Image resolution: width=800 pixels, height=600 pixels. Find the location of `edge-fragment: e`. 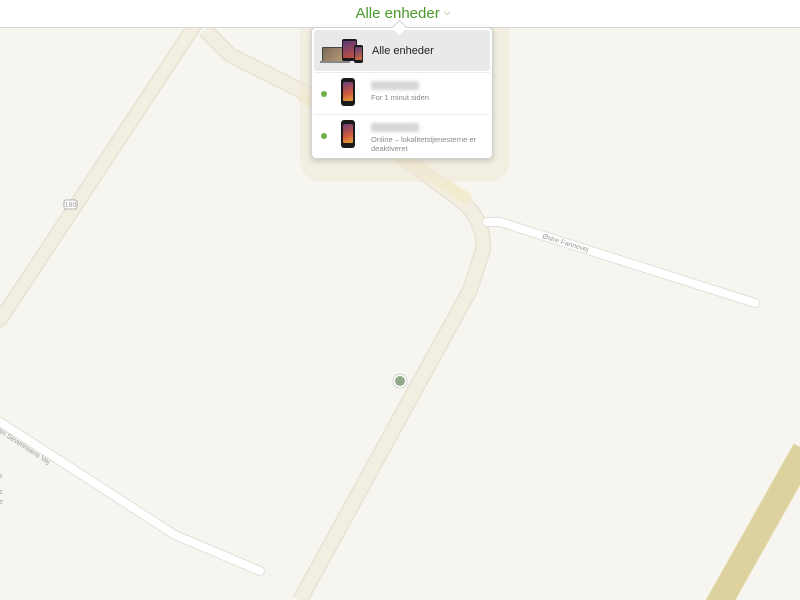

edge-fragment: e is located at coordinates (1, 502).